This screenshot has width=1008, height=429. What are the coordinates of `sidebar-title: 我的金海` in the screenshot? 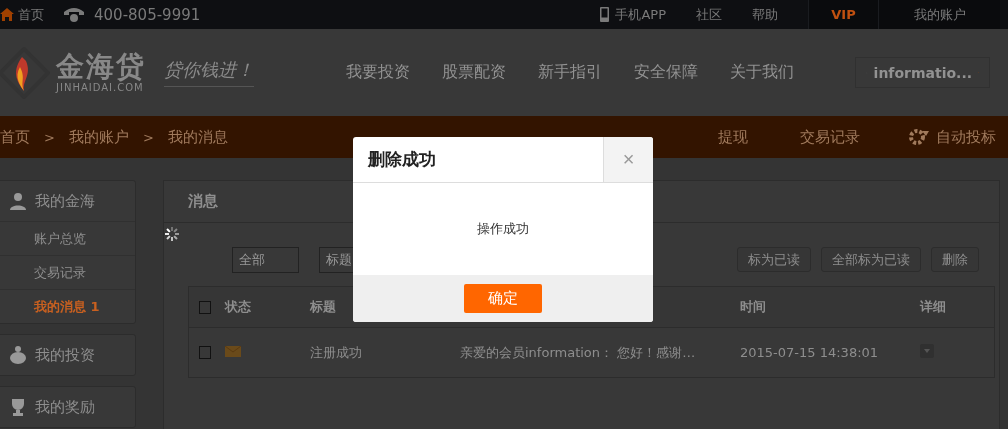 It's located at (65, 201).